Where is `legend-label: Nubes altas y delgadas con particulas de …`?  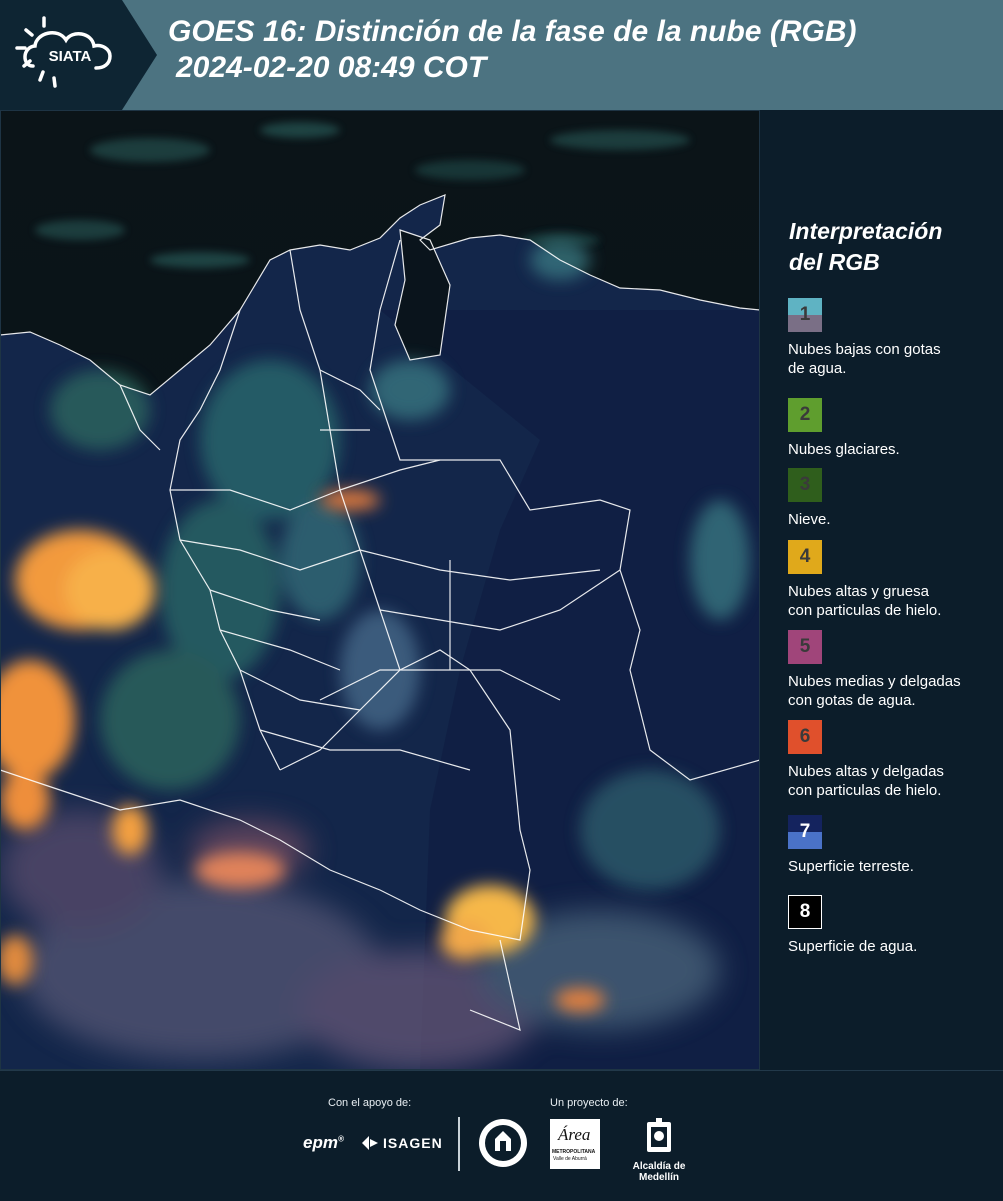
legend-label: Nubes altas y delgadas con particulas de … is located at coordinates (893, 781).